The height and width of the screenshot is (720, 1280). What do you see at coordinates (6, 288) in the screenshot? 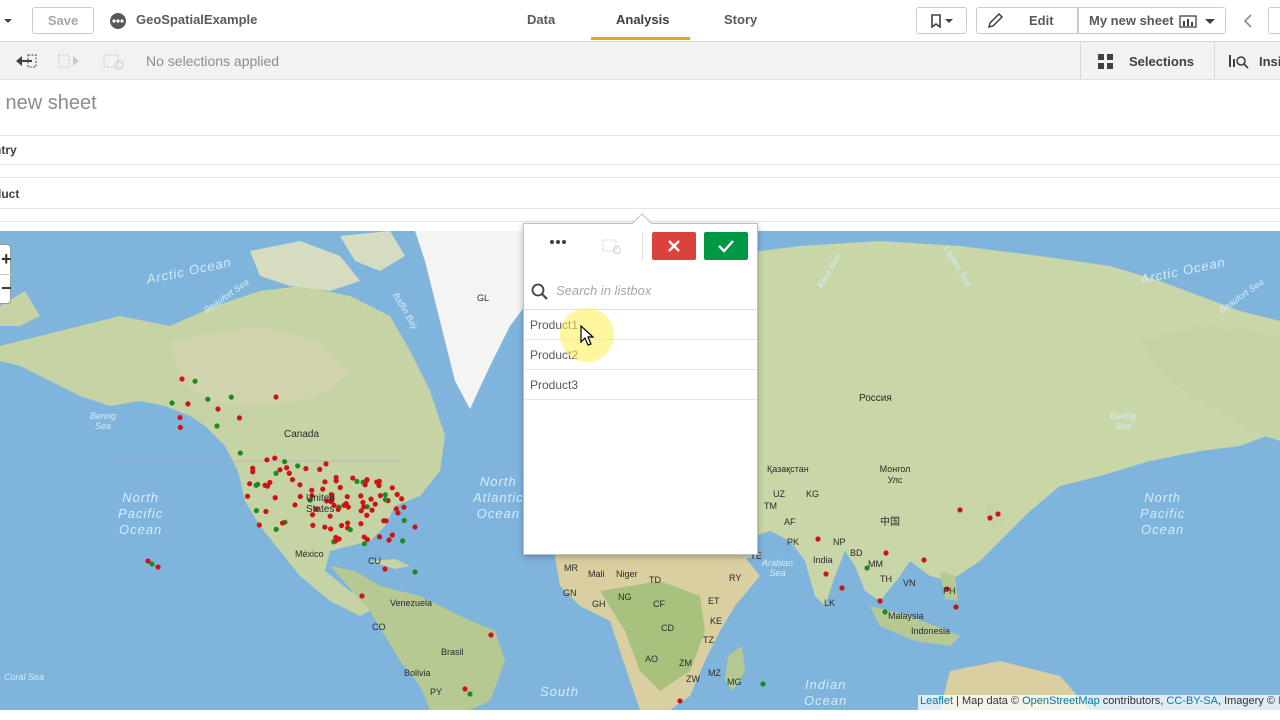
I see `zoom-out-button: −` at bounding box center [6, 288].